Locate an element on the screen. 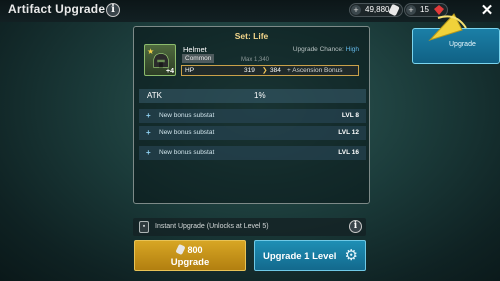  set-title: Set: Life is located at coordinates (251, 36).